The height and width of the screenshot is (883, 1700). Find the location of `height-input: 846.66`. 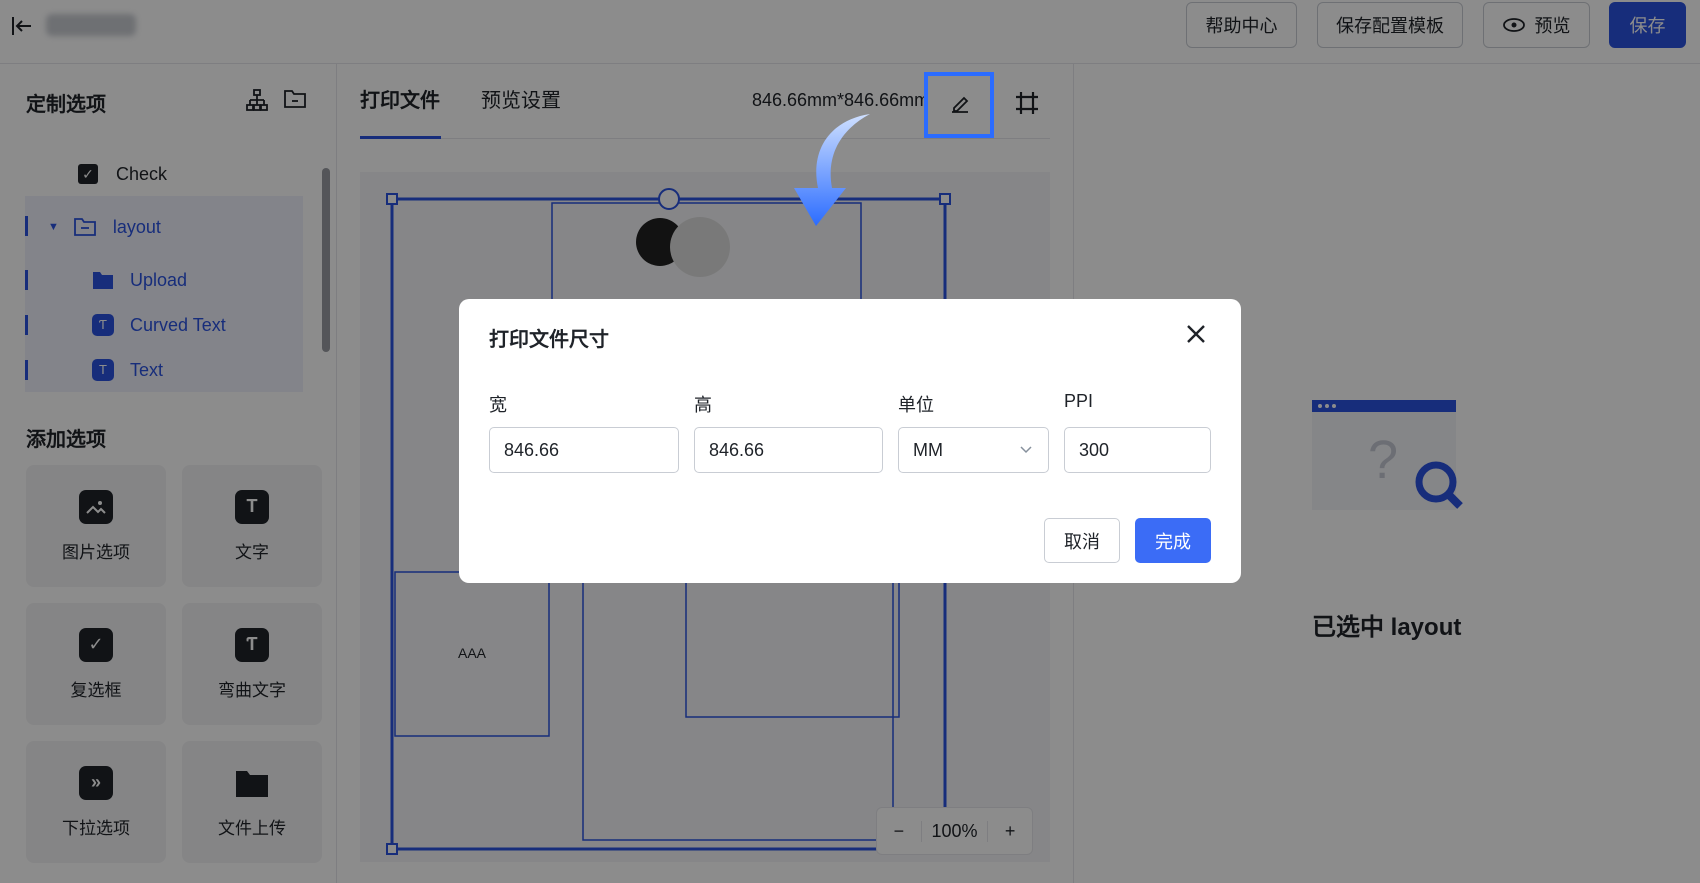

height-input: 846.66 is located at coordinates (788, 450).